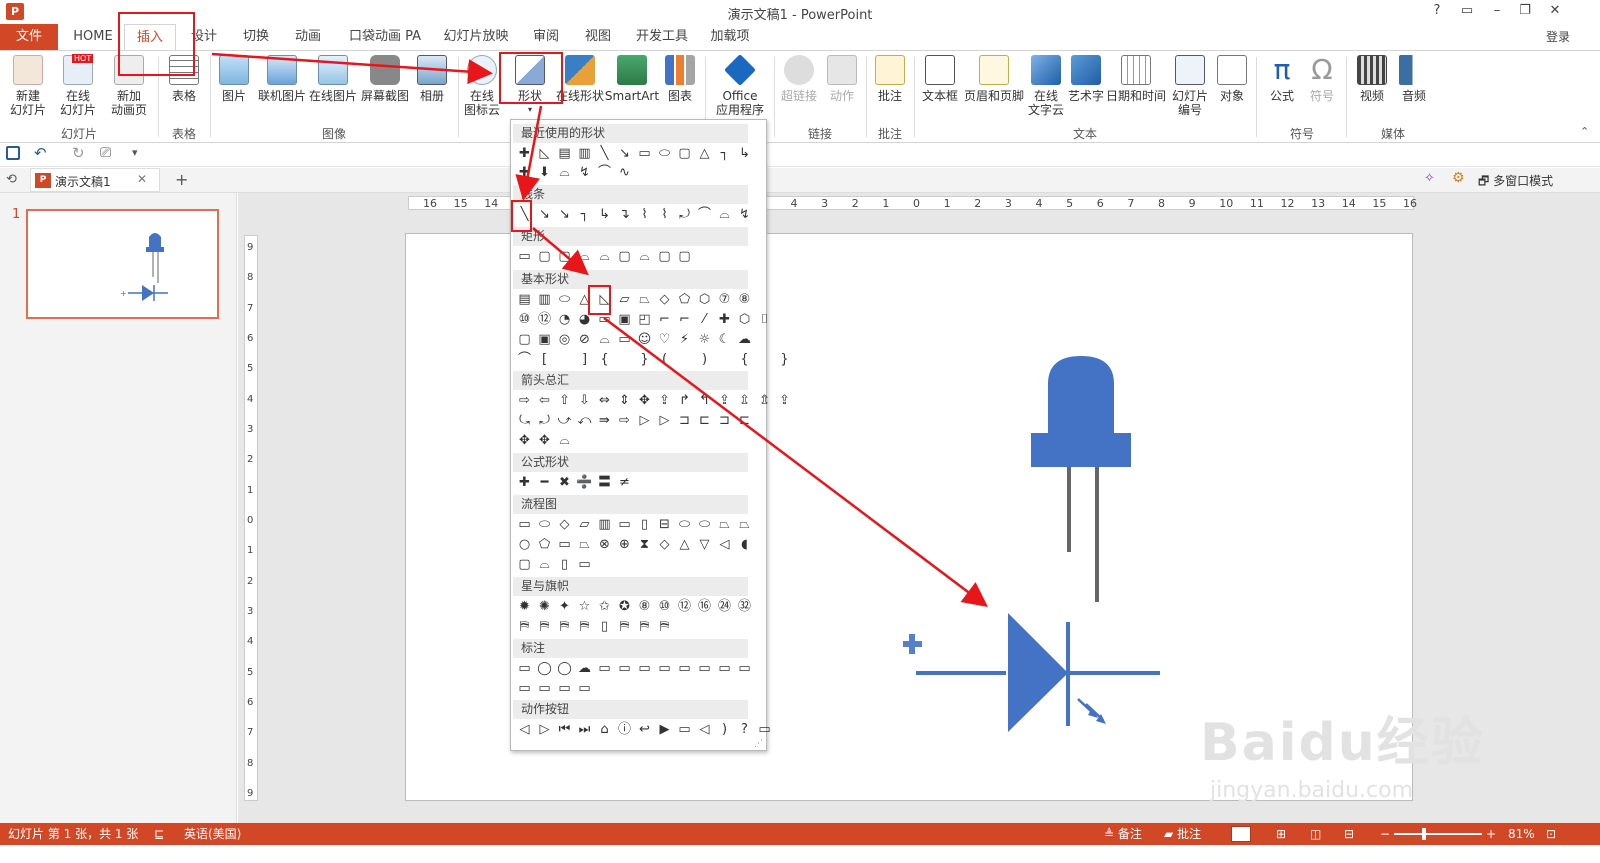 This screenshot has width=1600, height=863. What do you see at coordinates (1169, 834) in the screenshot?
I see `comments-icon: ▰` at bounding box center [1169, 834].